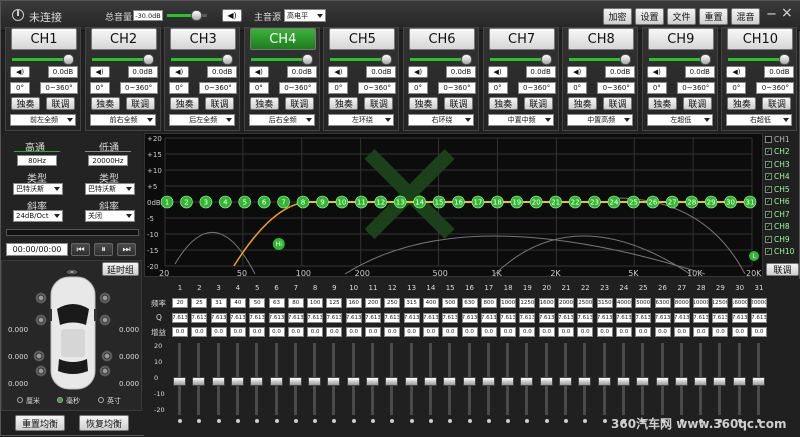 The image size is (800, 437). What do you see at coordinates (122, 120) in the screenshot?
I see `channel-position-select: 前右全频` at bounding box center [122, 120].